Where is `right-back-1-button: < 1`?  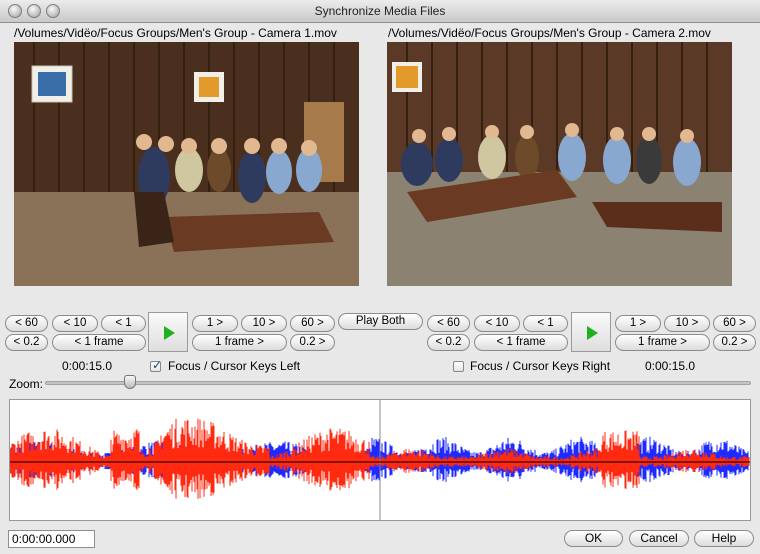 right-back-1-button: < 1 is located at coordinates (545, 323).